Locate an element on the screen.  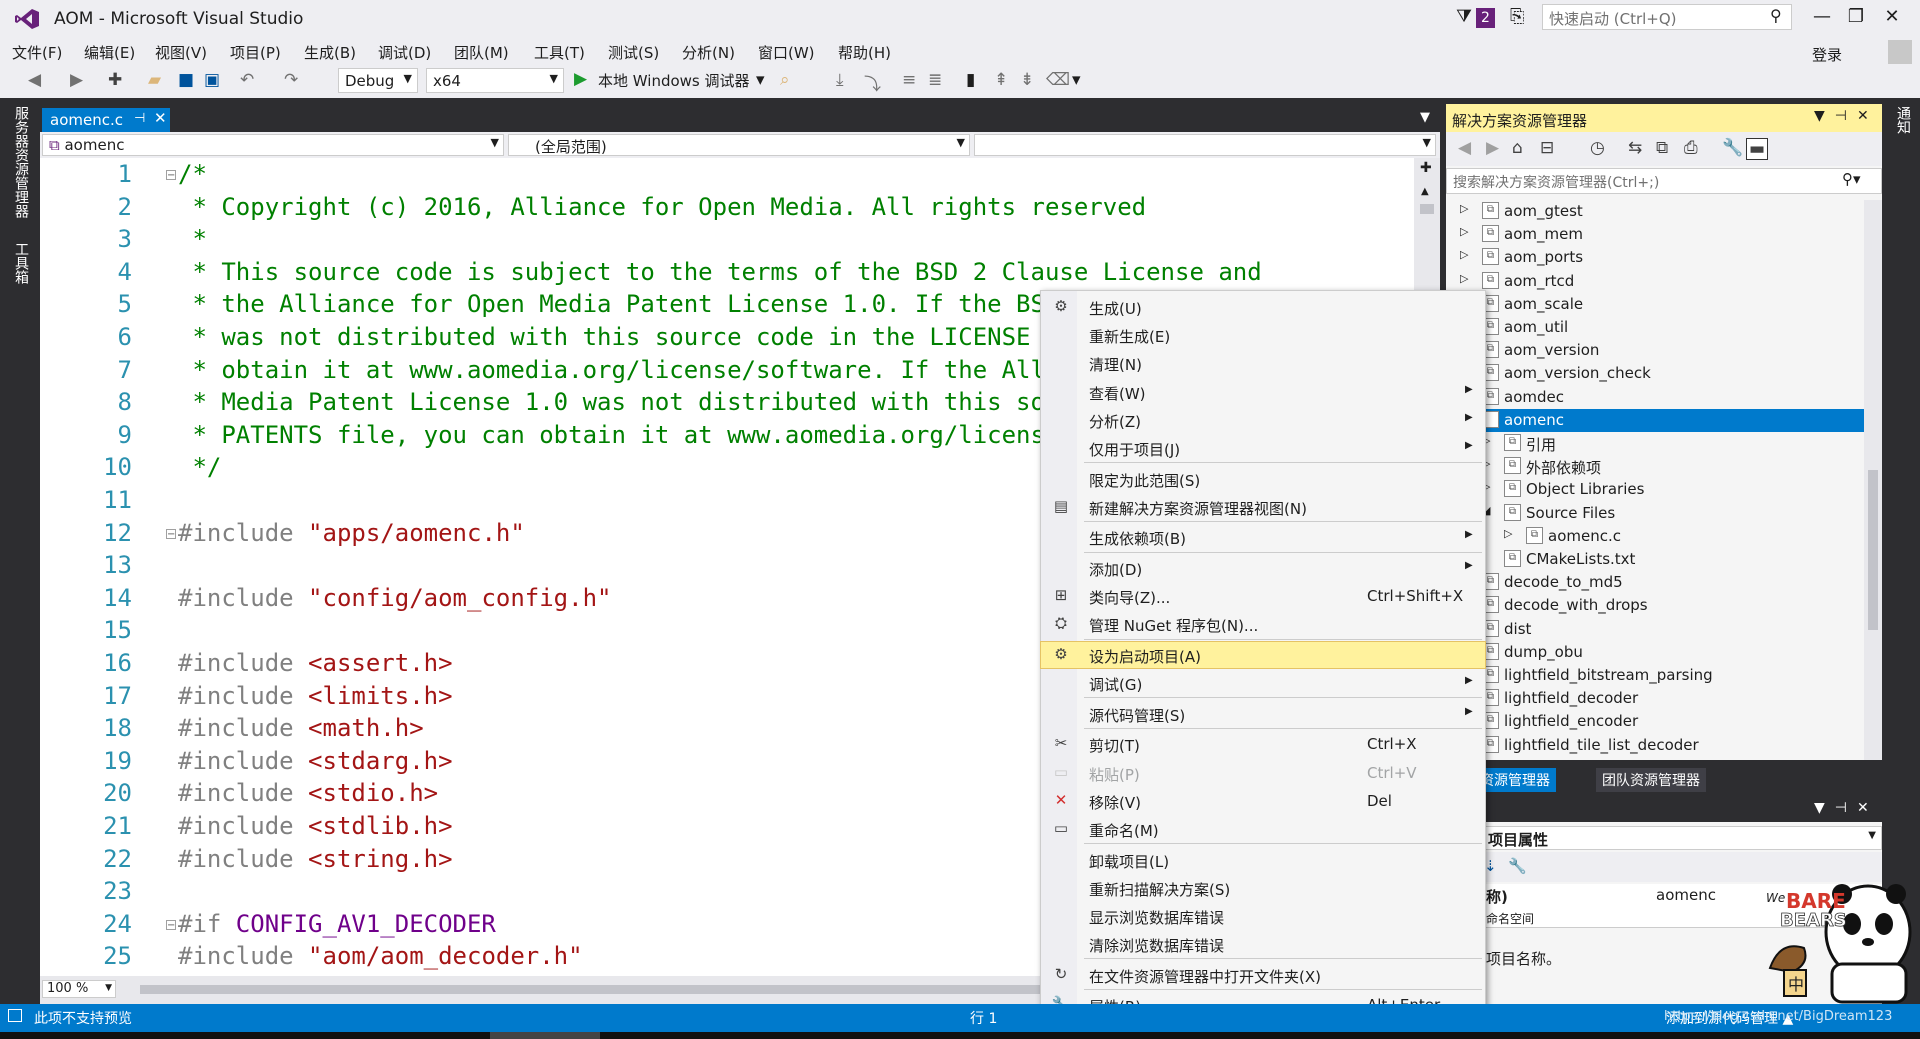
context-menu-item: 查看(W) ▶ is located at coordinates (1263, 392).